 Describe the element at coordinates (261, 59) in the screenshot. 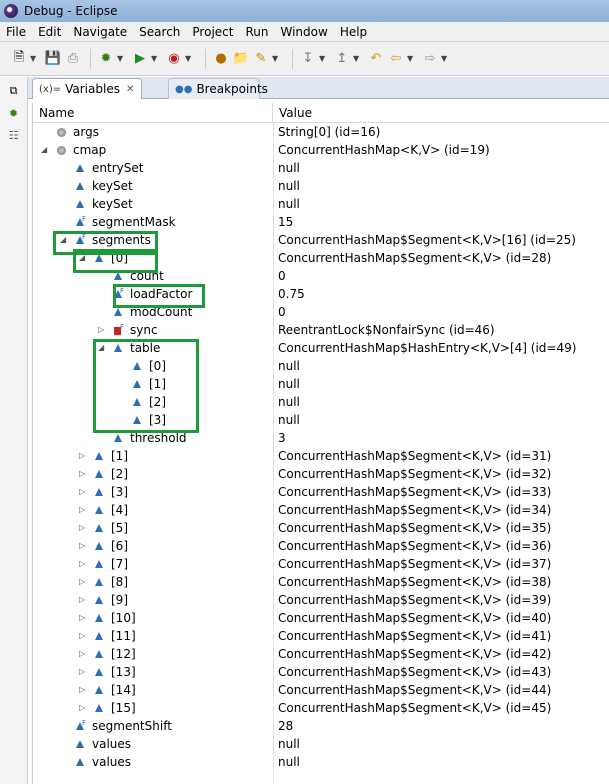

I see `pen-icon: ✎` at that location.